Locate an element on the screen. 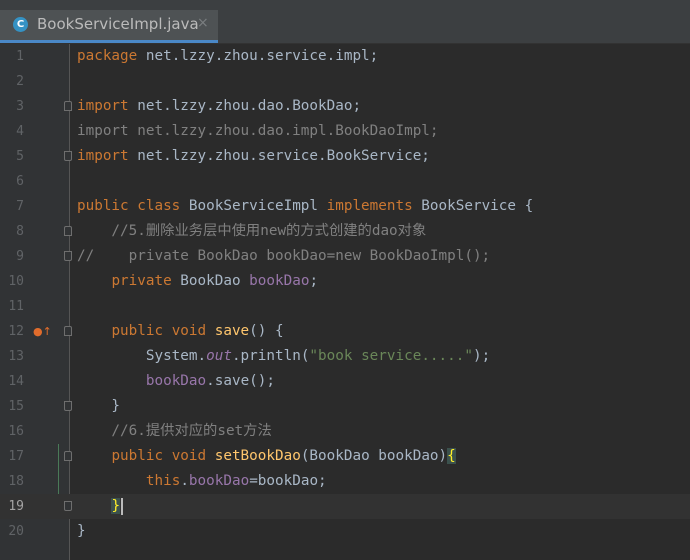 The height and width of the screenshot is (560, 690). implements-method-icon: ●↑ is located at coordinates (42, 331).